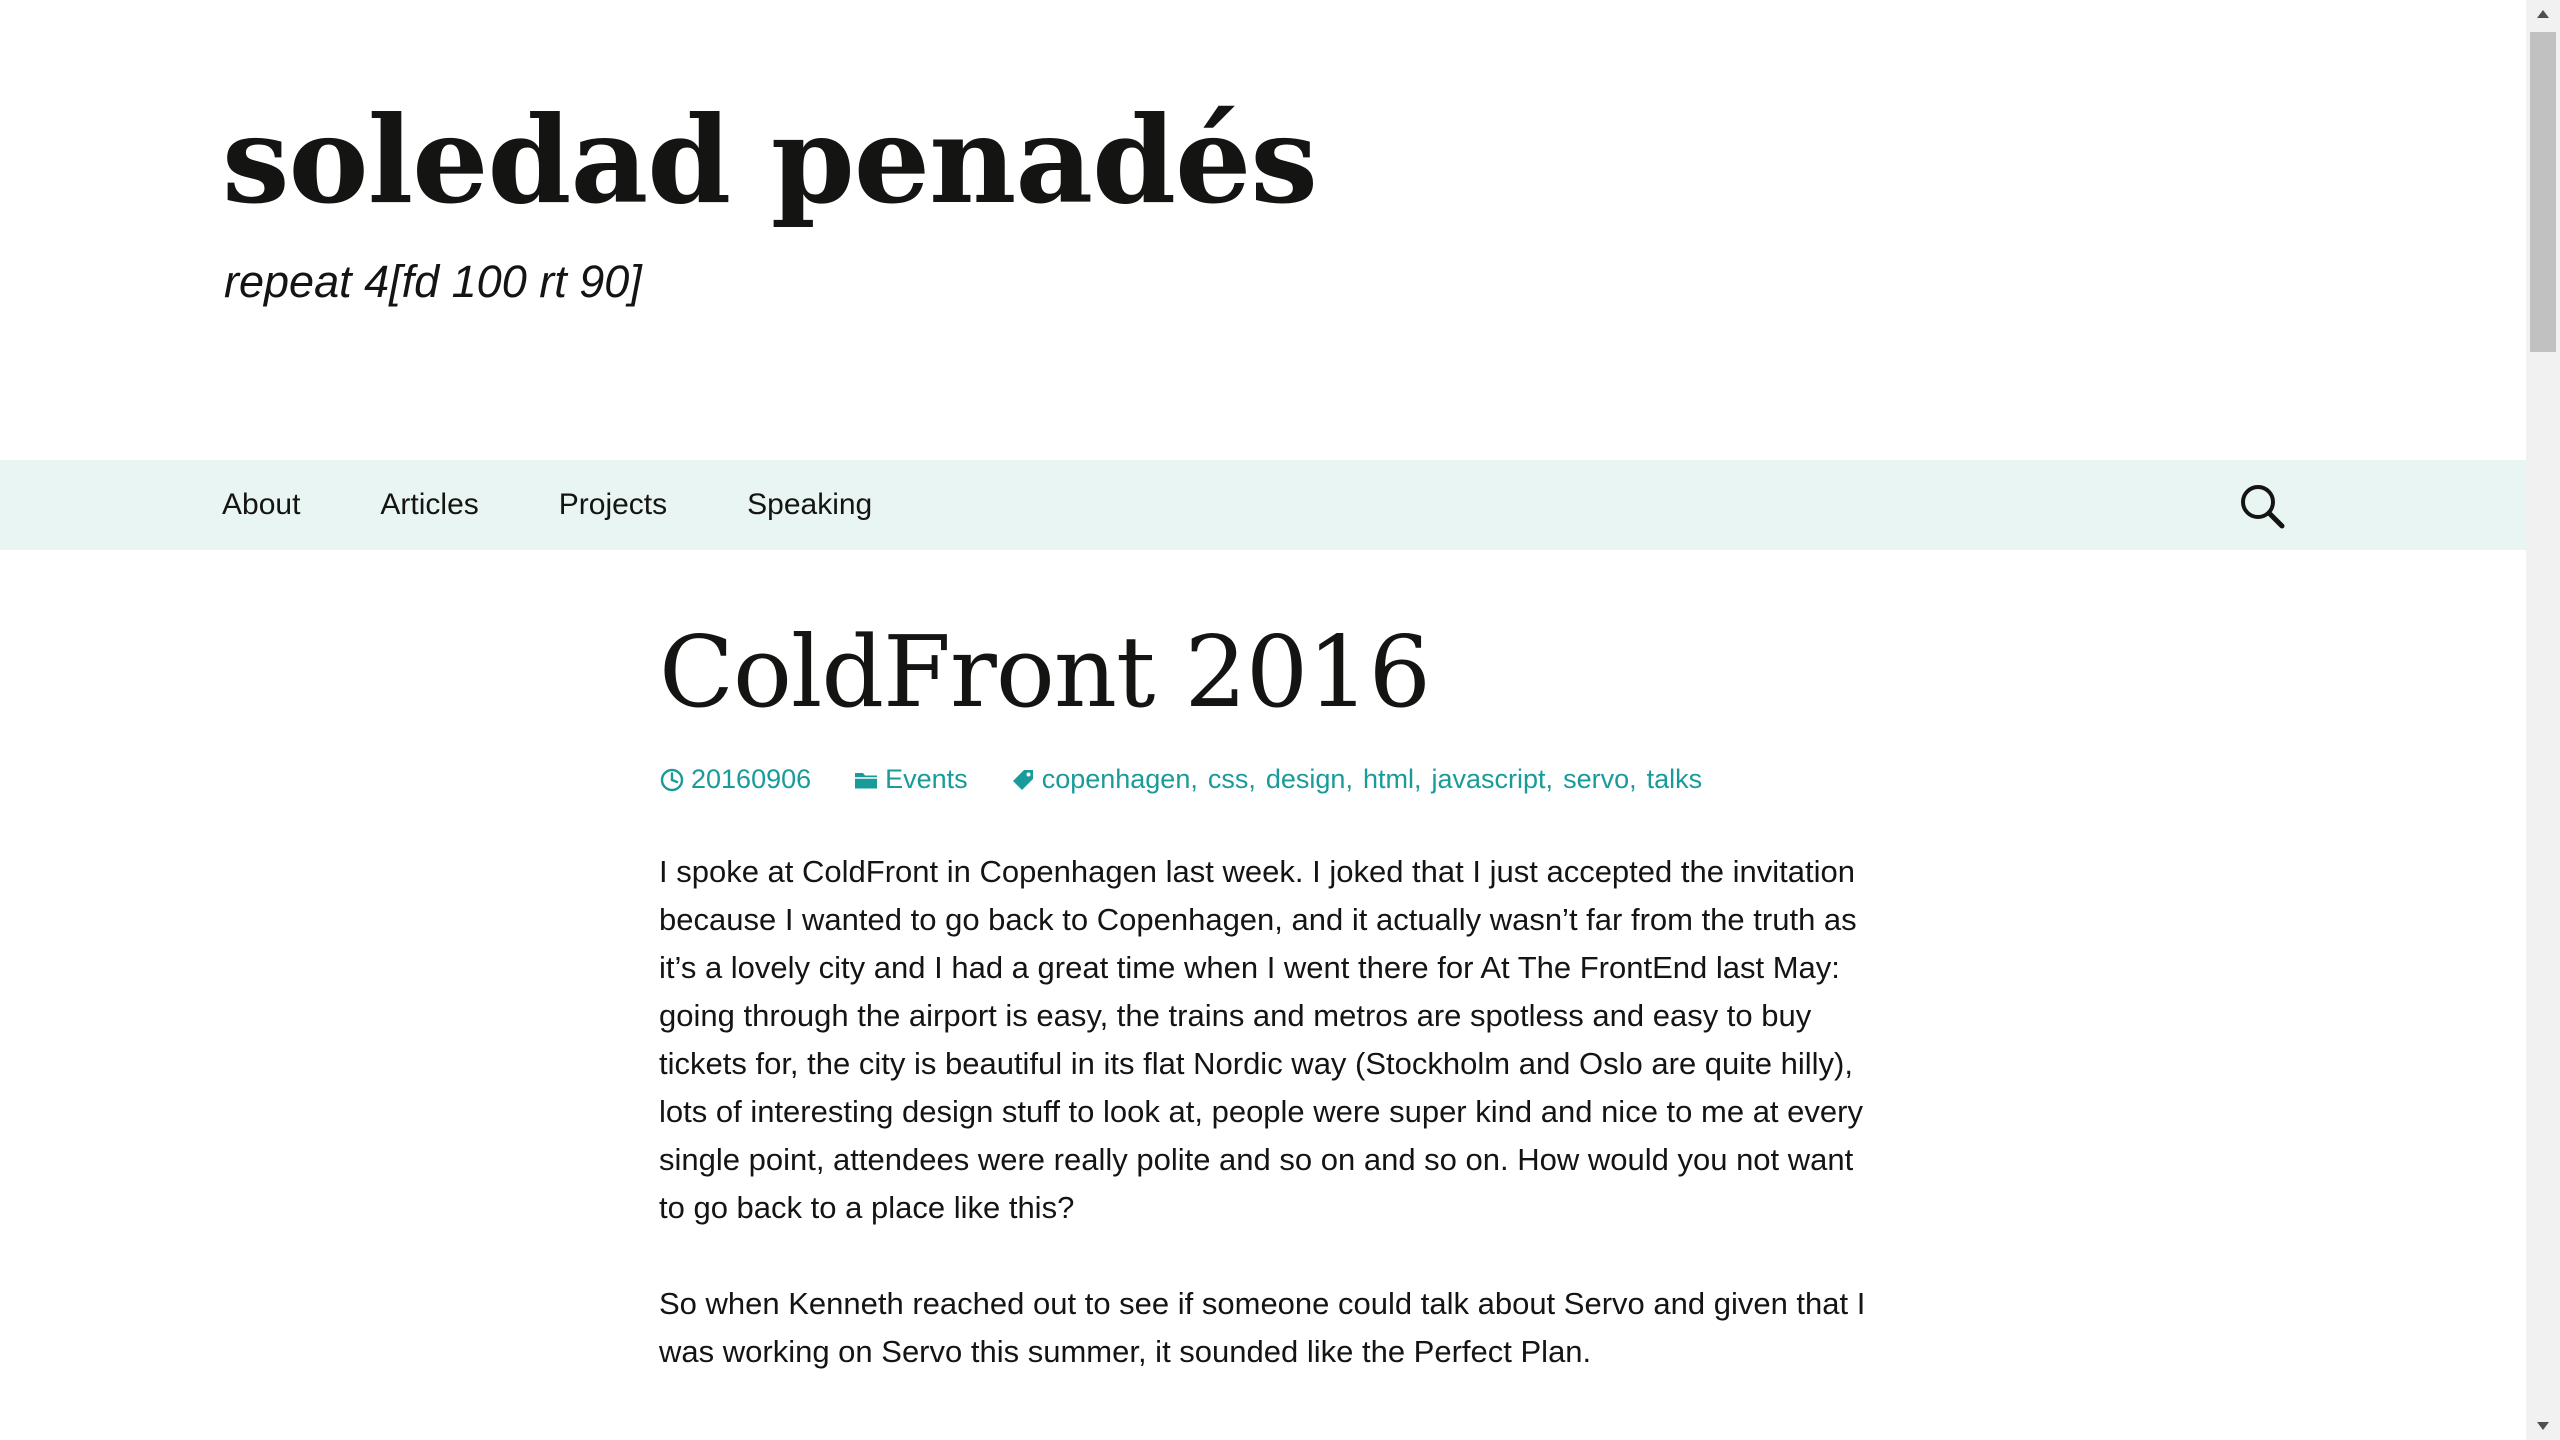  Describe the element at coordinates (809, 505) in the screenshot. I see `nav-item-speaking: Speaking` at that location.